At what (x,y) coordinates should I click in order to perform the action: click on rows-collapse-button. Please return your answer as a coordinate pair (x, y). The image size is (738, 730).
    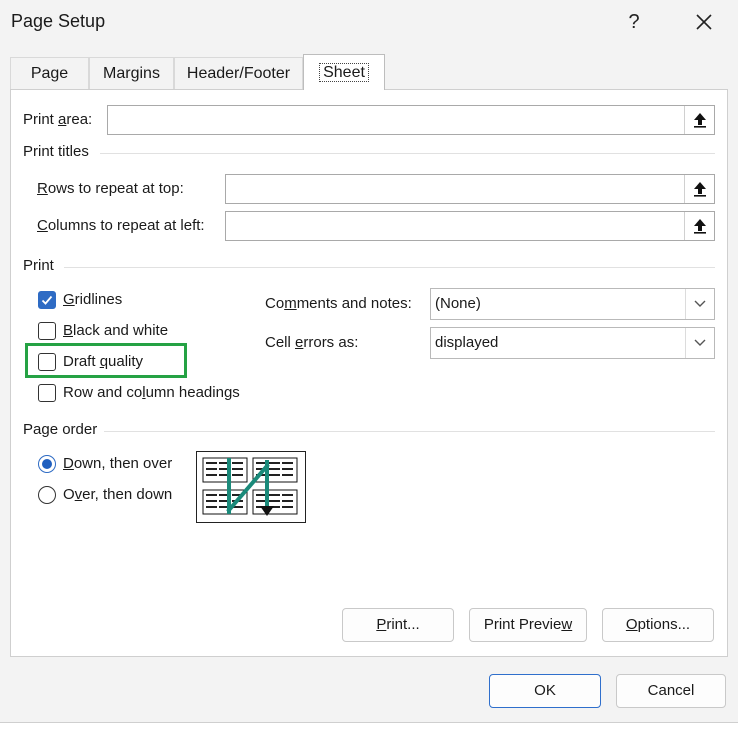
    Looking at the image, I should click on (699, 189).